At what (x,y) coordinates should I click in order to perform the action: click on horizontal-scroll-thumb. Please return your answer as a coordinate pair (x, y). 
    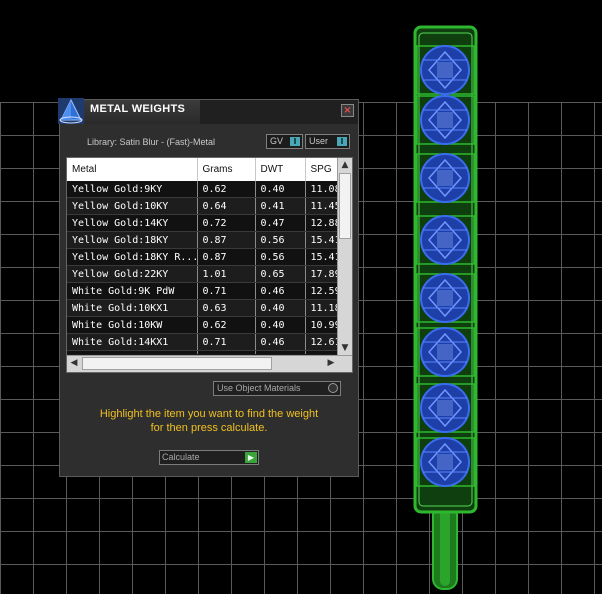
    Looking at the image, I should click on (177, 363).